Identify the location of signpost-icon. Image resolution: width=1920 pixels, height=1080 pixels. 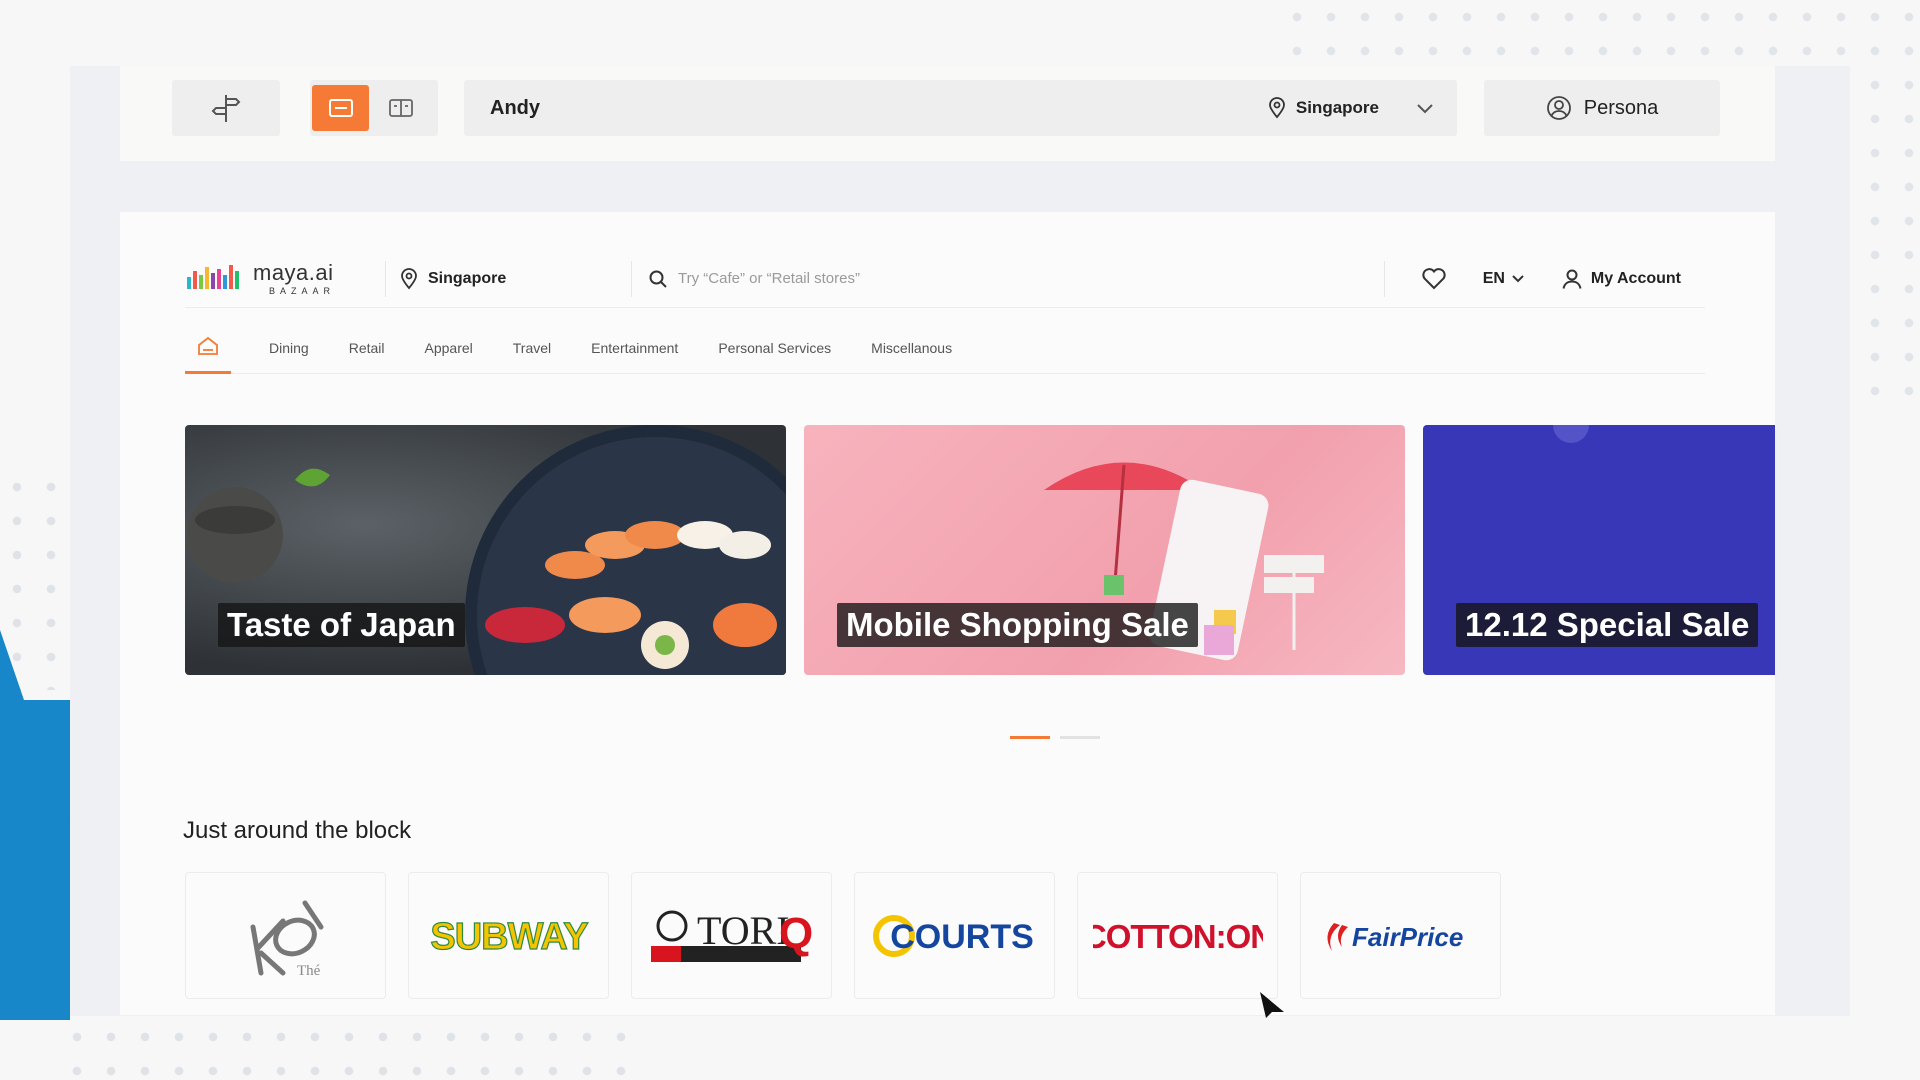
(226, 108).